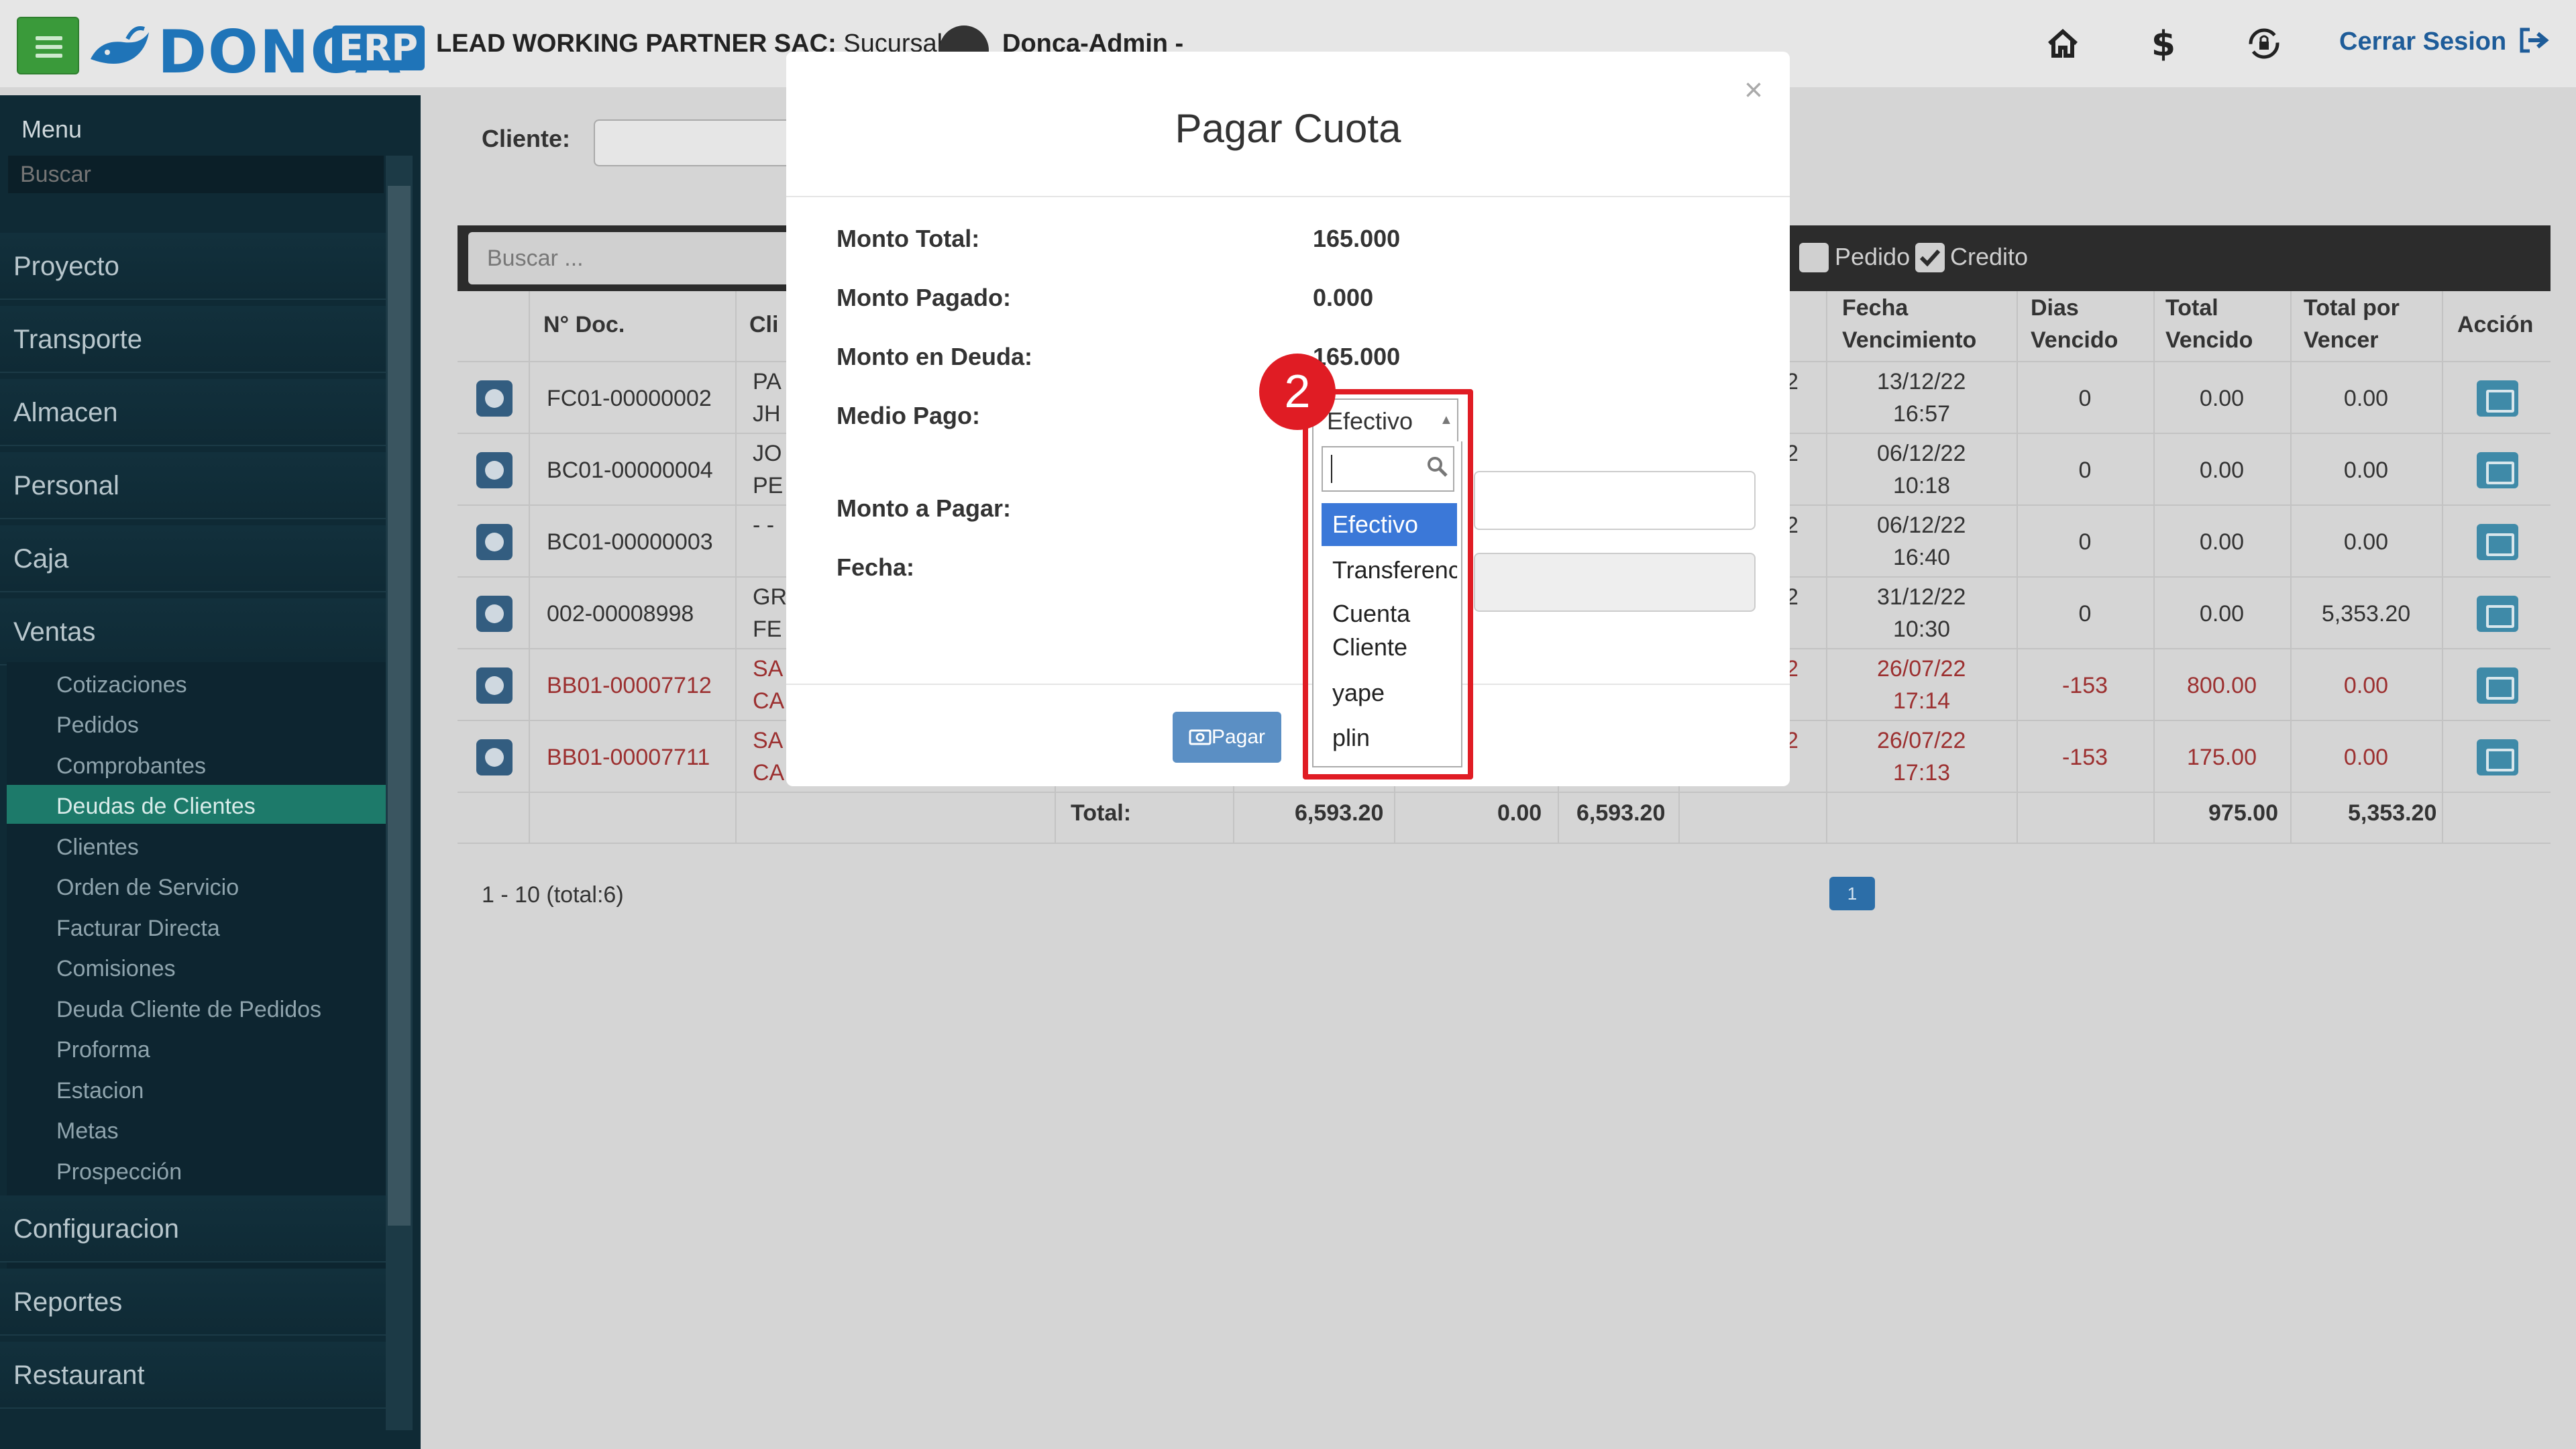 Image resolution: width=2576 pixels, height=1449 pixels. Describe the element at coordinates (1288, 196) in the screenshot. I see `modal-divider` at that location.